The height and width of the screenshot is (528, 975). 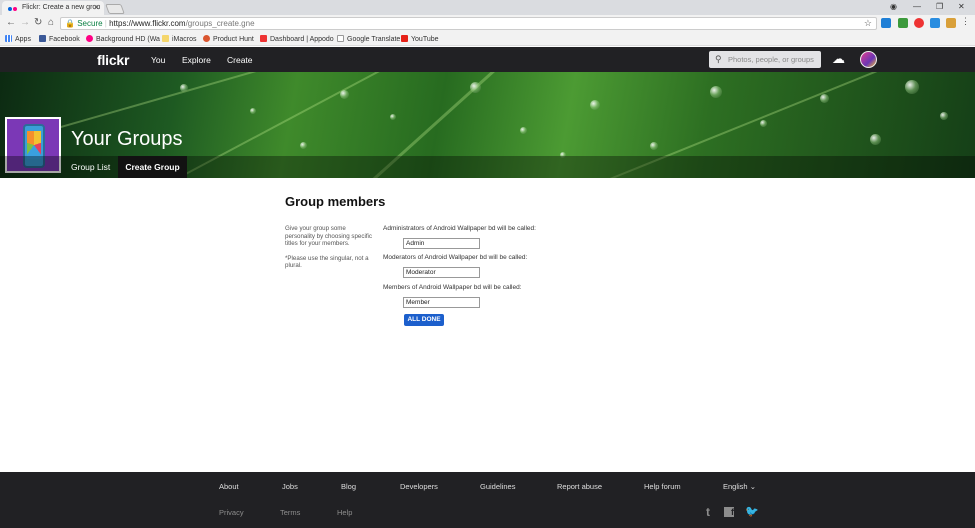 I want to click on avatar, so click(x=868, y=59).